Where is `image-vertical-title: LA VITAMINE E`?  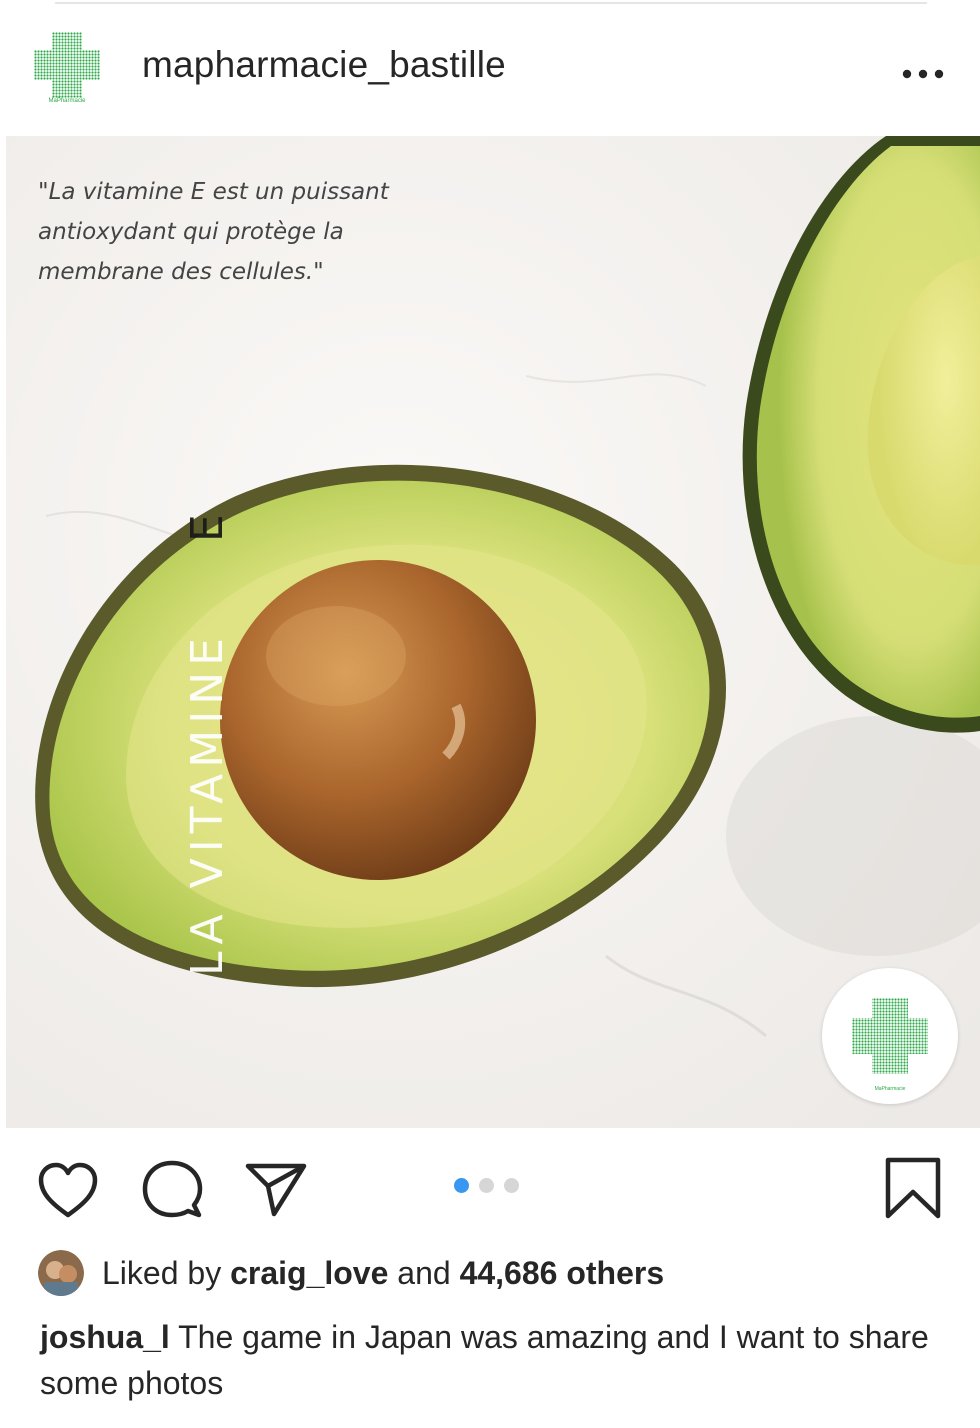
image-vertical-title: LA VITAMINE E is located at coordinates (207, 742).